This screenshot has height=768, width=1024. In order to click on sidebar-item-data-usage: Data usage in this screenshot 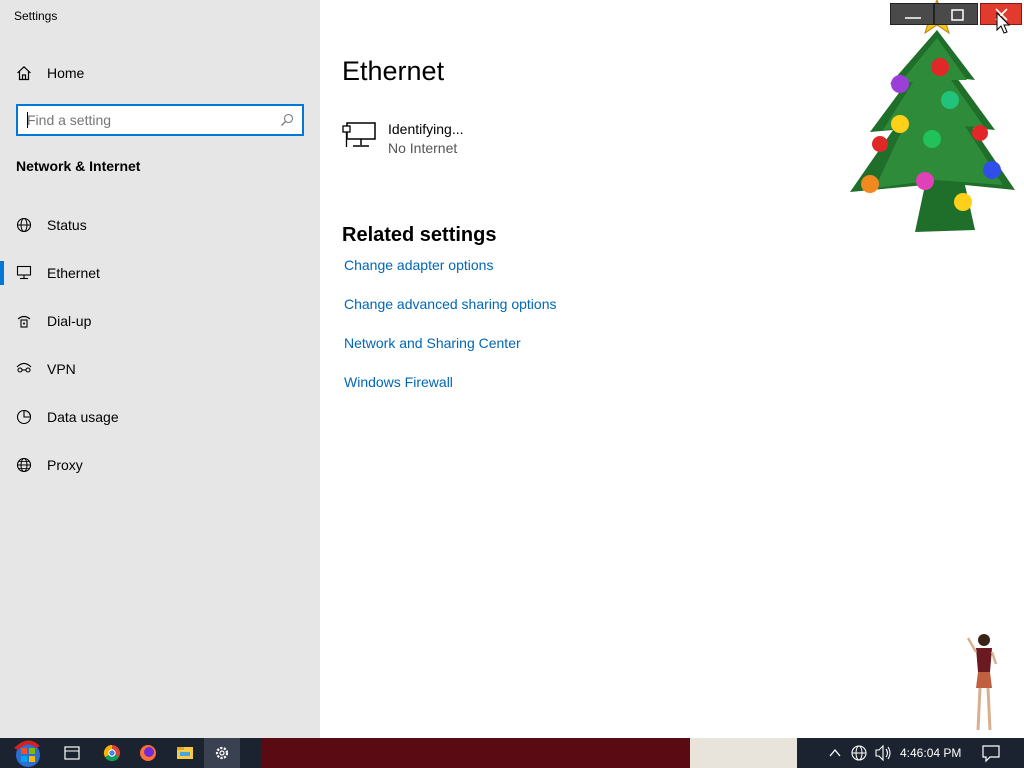, I will do `click(160, 417)`.